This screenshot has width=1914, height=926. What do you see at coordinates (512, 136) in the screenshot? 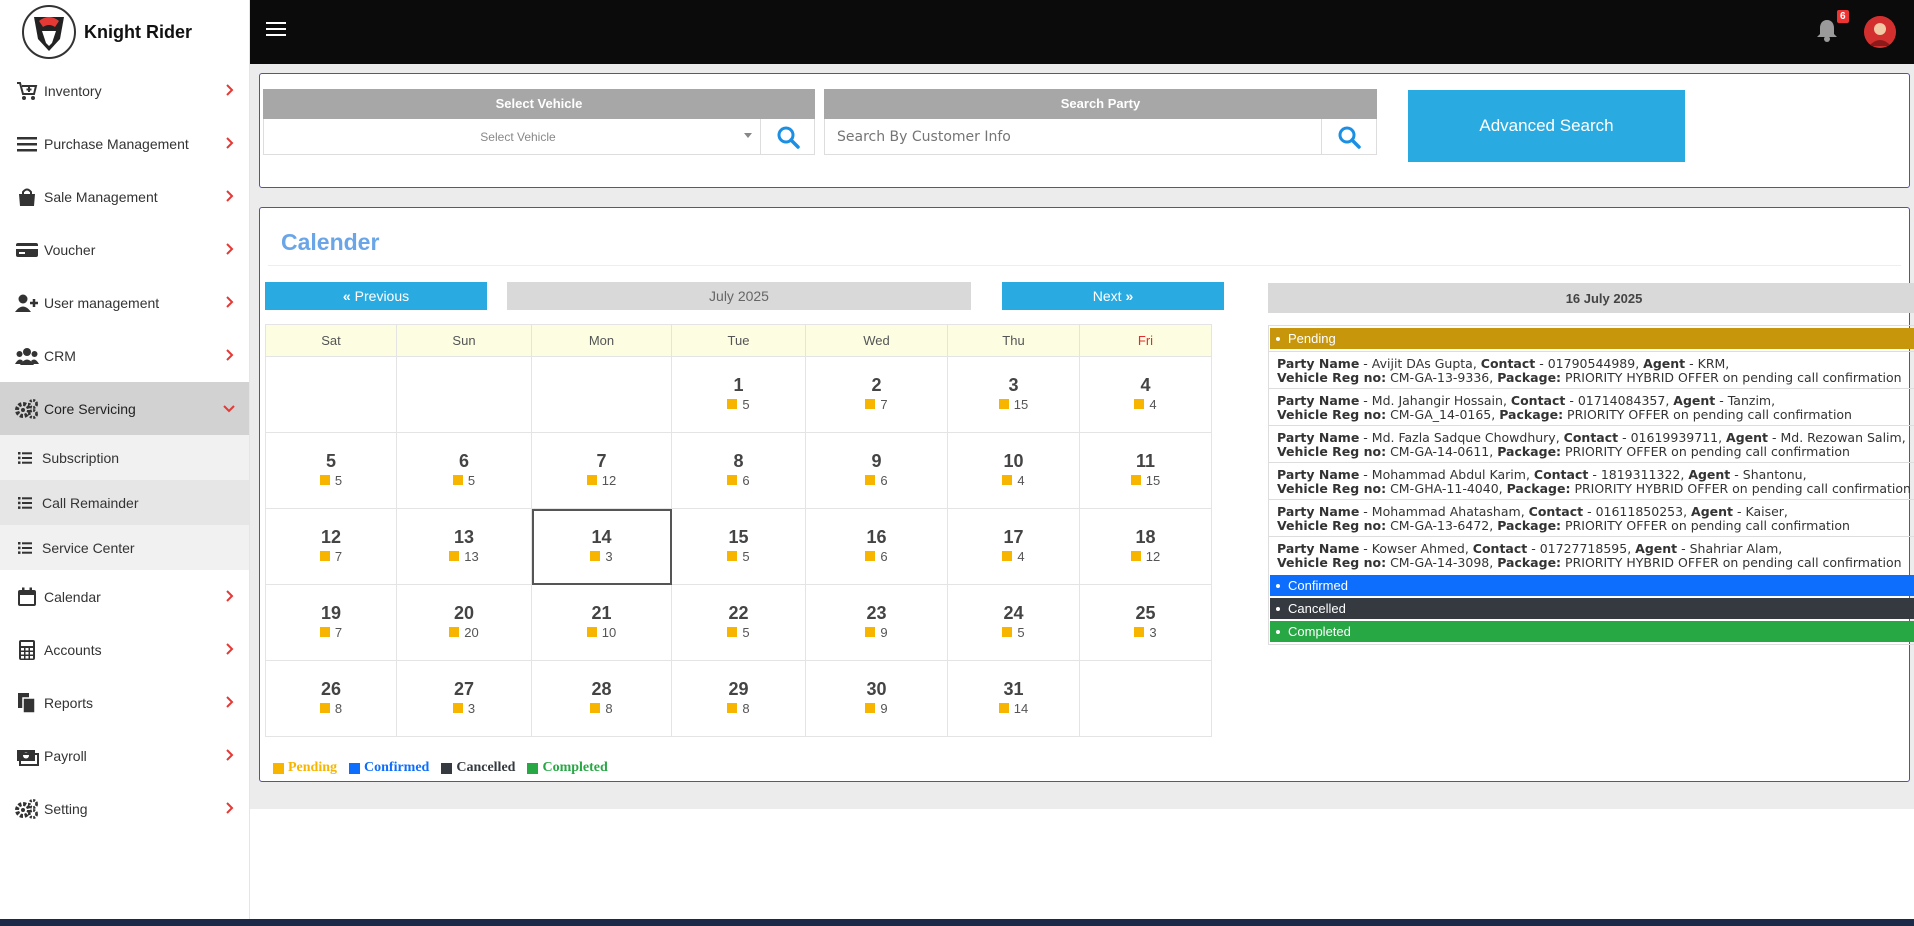
I see `vehicle-select: Select Vehicle` at bounding box center [512, 136].